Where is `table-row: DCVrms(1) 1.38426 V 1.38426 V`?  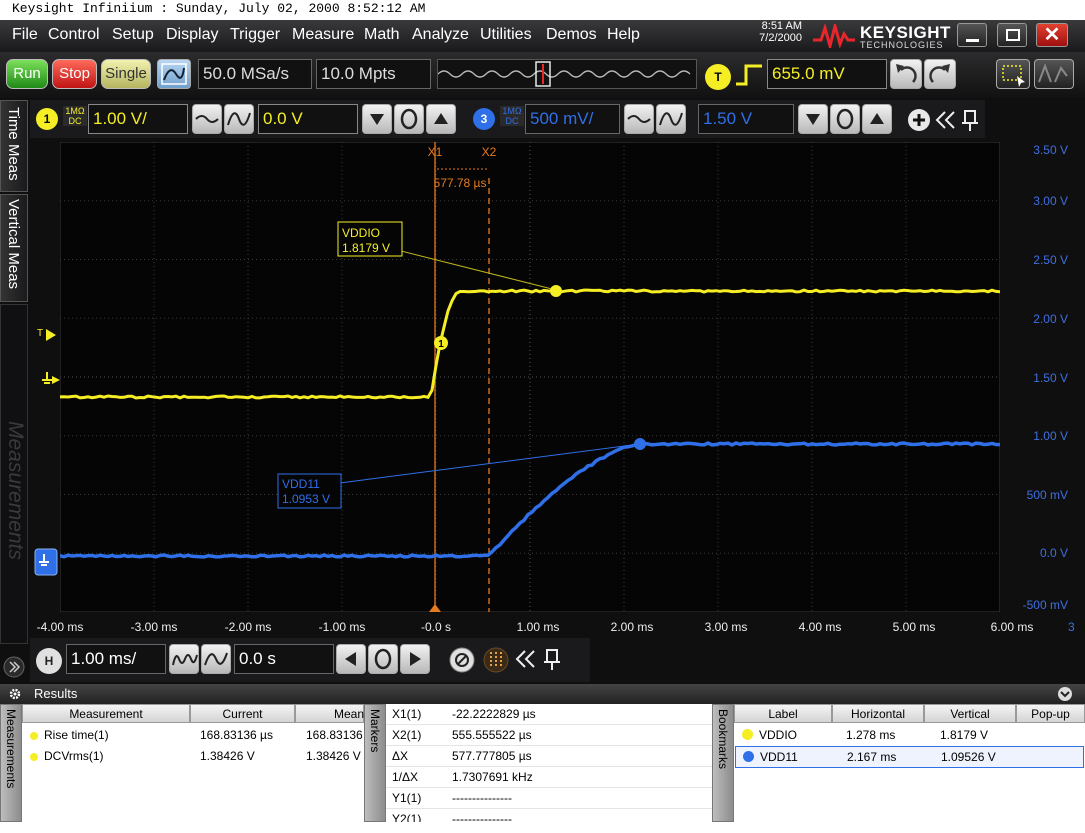 table-row: DCVrms(1) 1.38426 V 1.38426 V is located at coordinates (193, 756).